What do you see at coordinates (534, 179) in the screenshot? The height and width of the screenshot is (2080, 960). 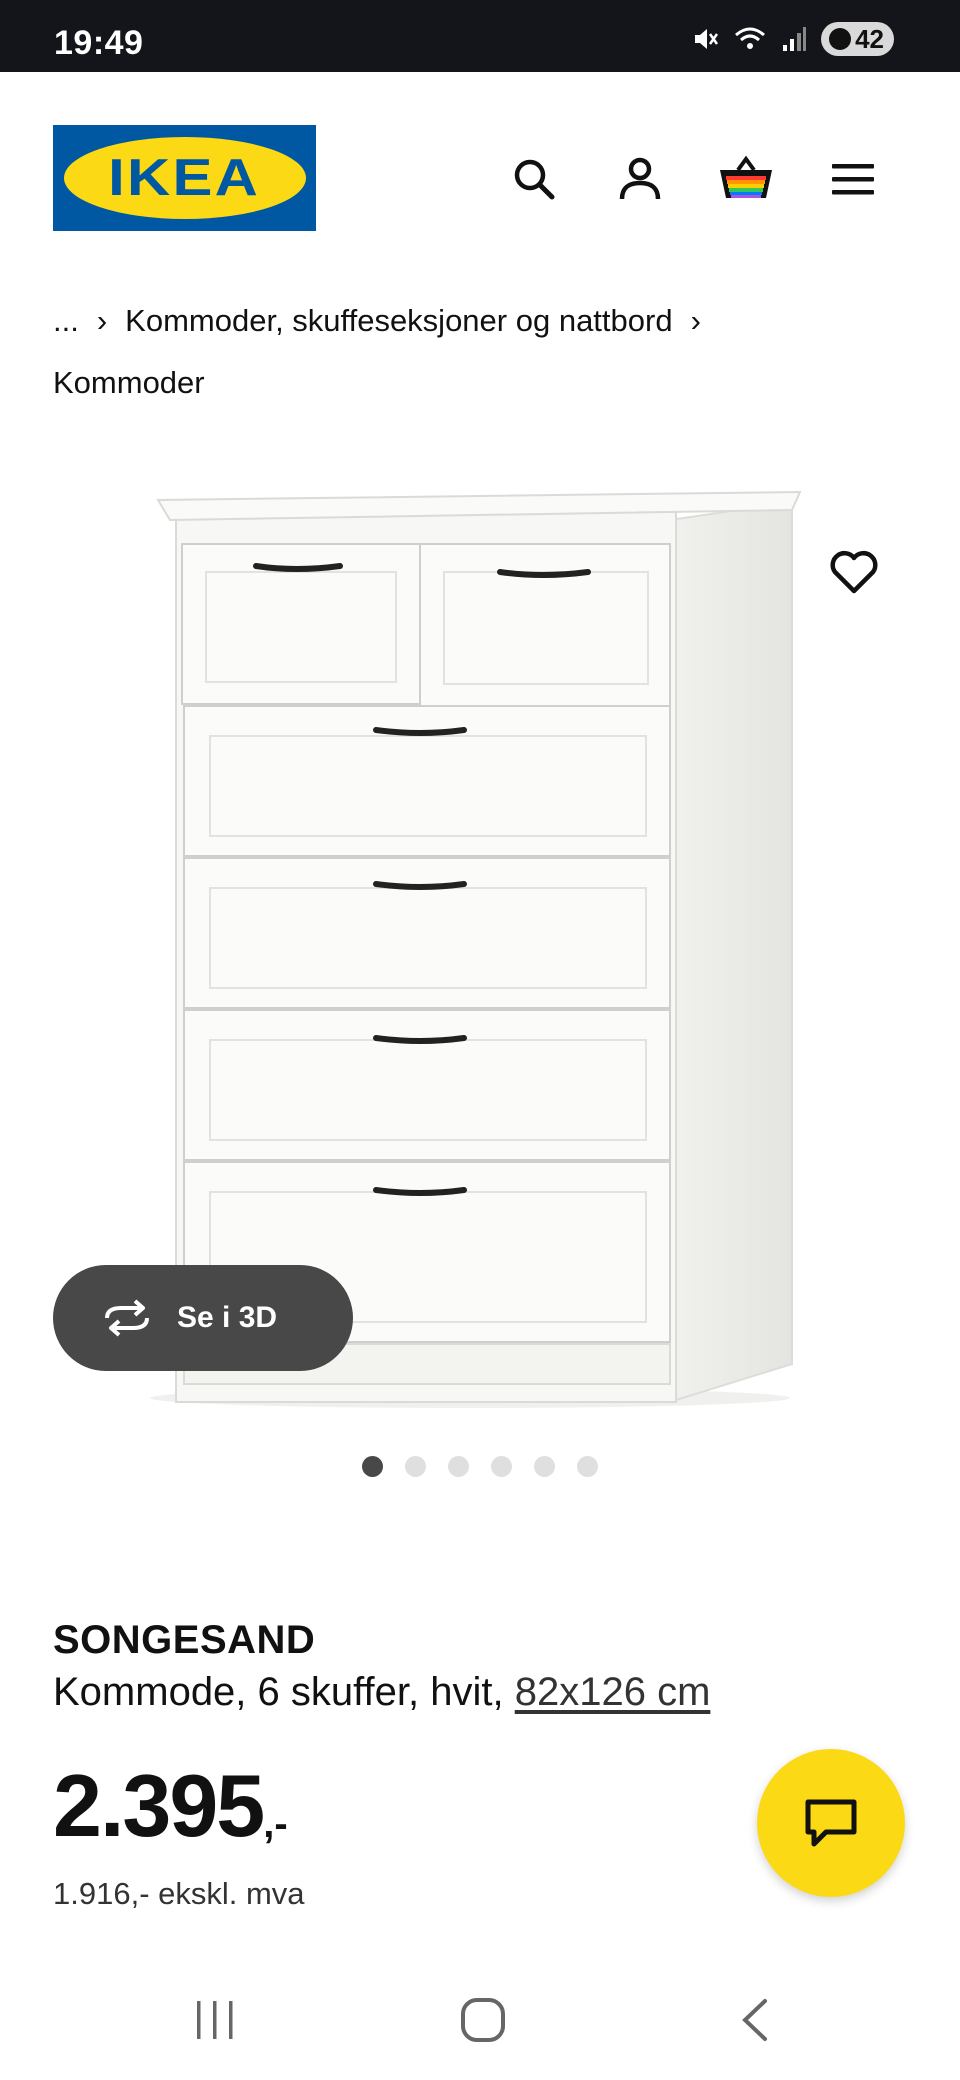 I see `search-icon` at bounding box center [534, 179].